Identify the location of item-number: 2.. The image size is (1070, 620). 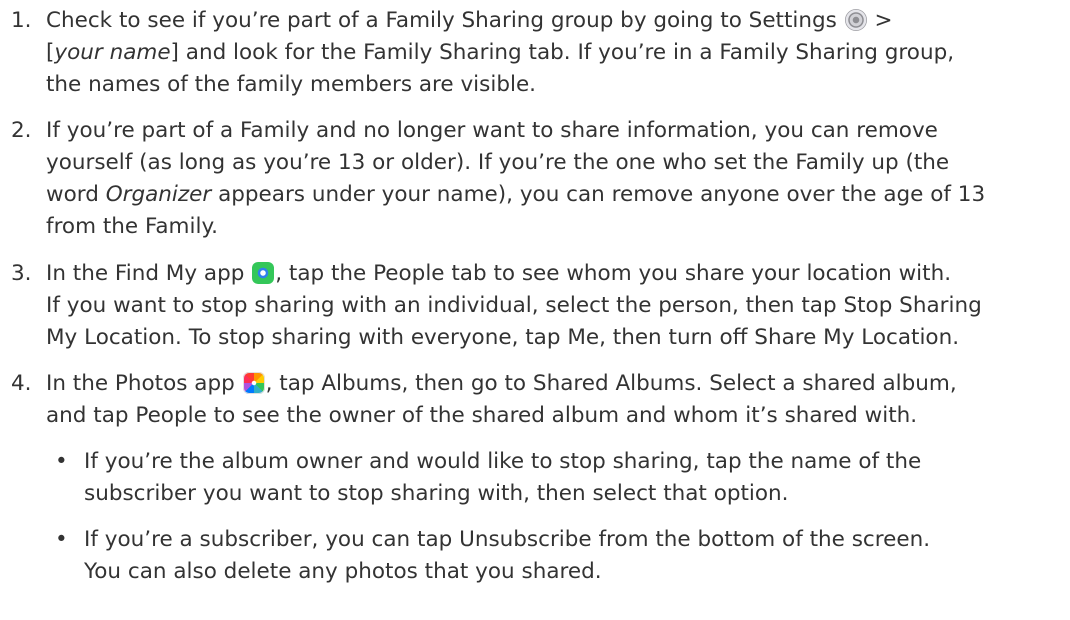
(21, 130).